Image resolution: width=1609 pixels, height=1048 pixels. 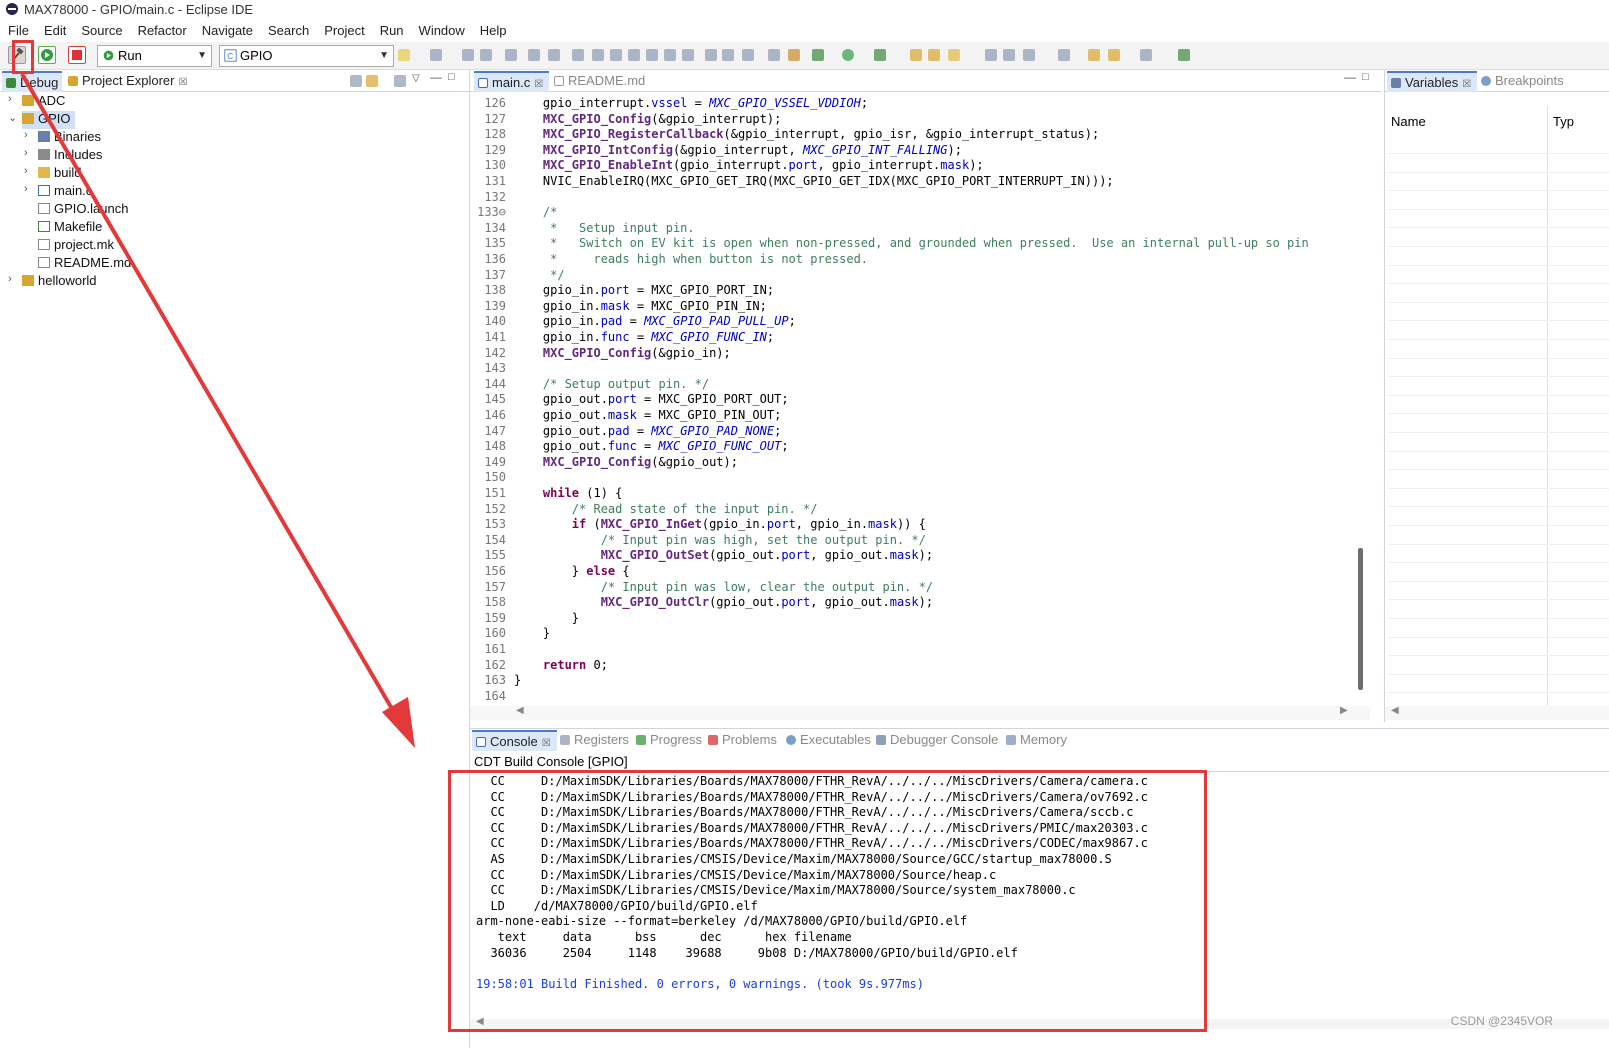 I want to click on arrow-shaft, so click(x=208, y=394).